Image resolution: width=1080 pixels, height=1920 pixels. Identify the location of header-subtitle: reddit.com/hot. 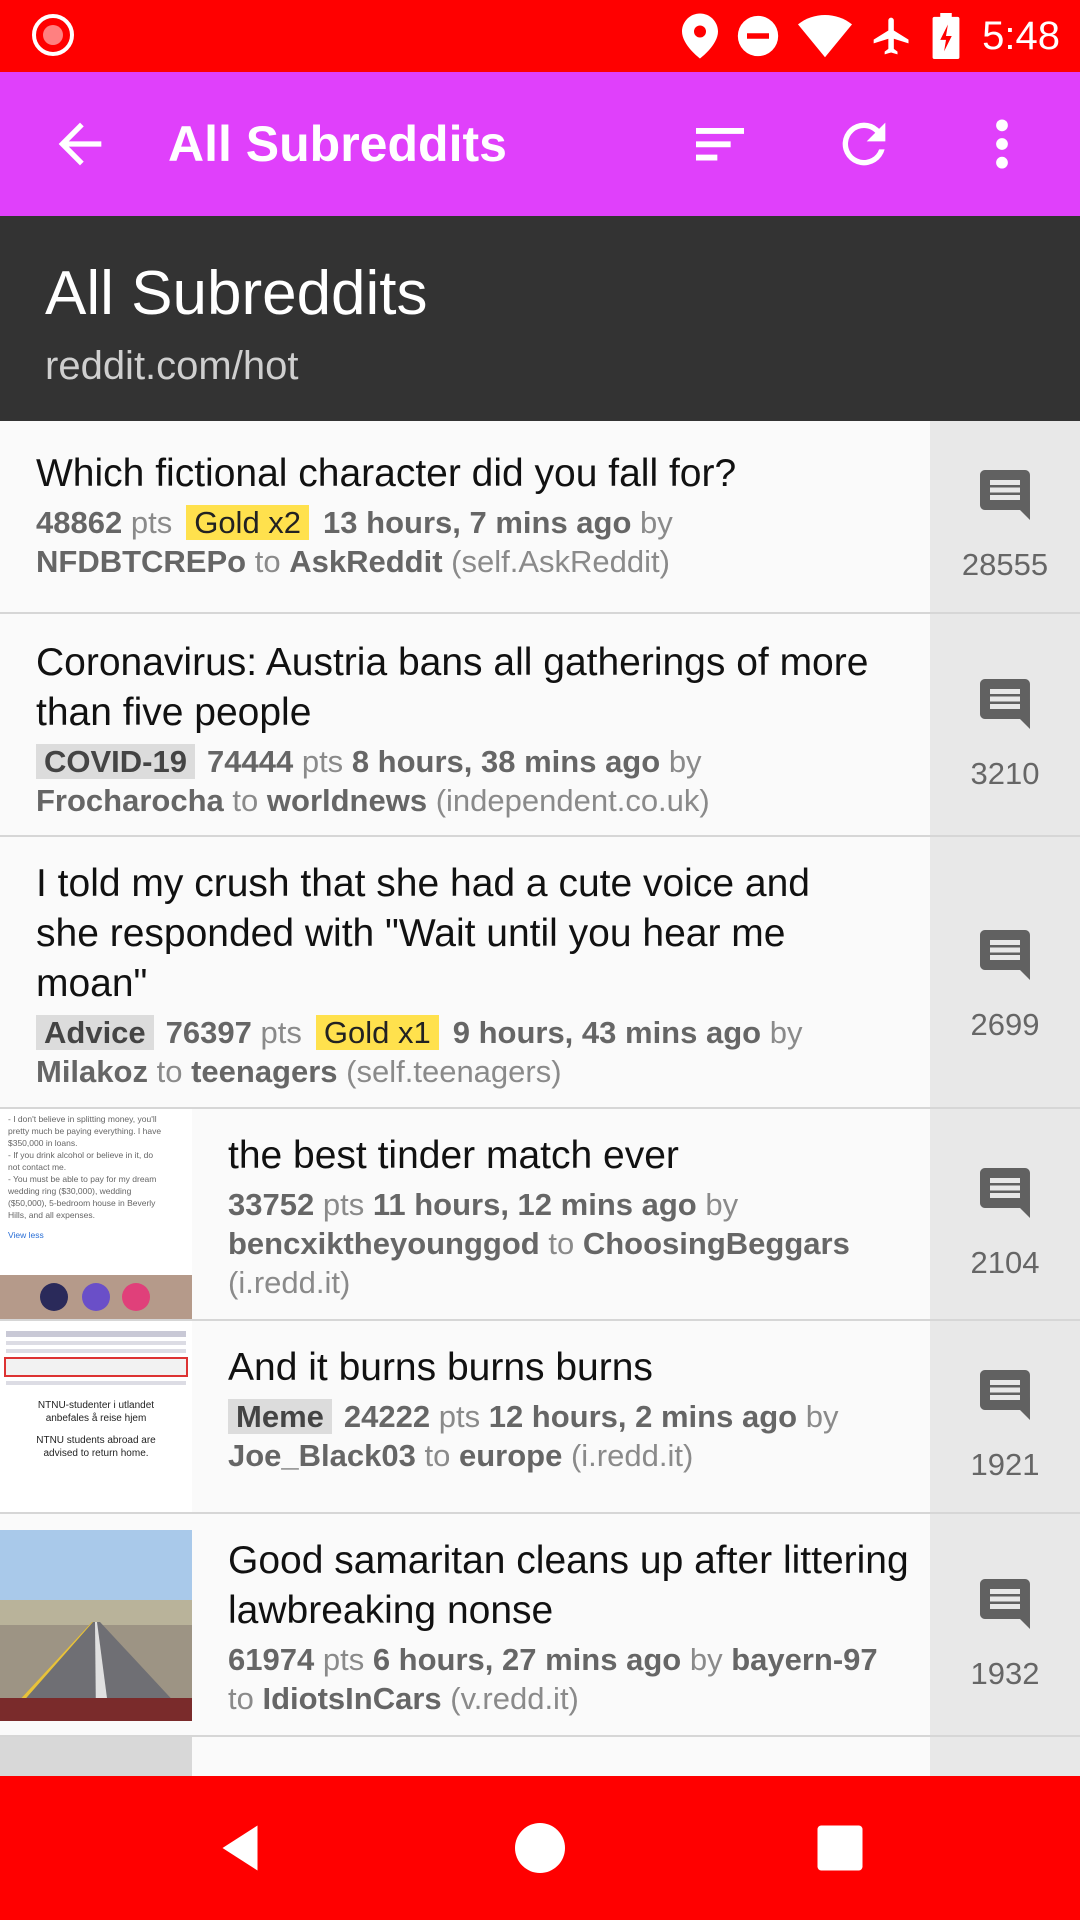
(172, 366).